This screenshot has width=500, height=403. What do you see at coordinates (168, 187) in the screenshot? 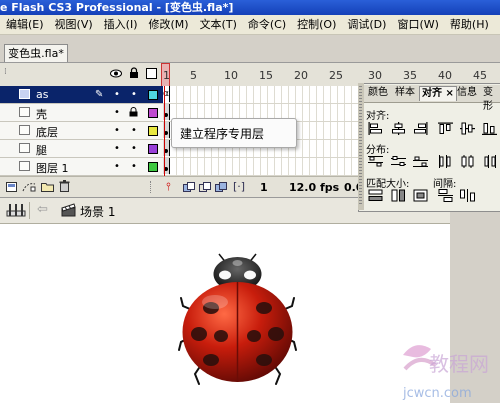
I see `center-frame-icon: ⫯` at bounding box center [168, 187].